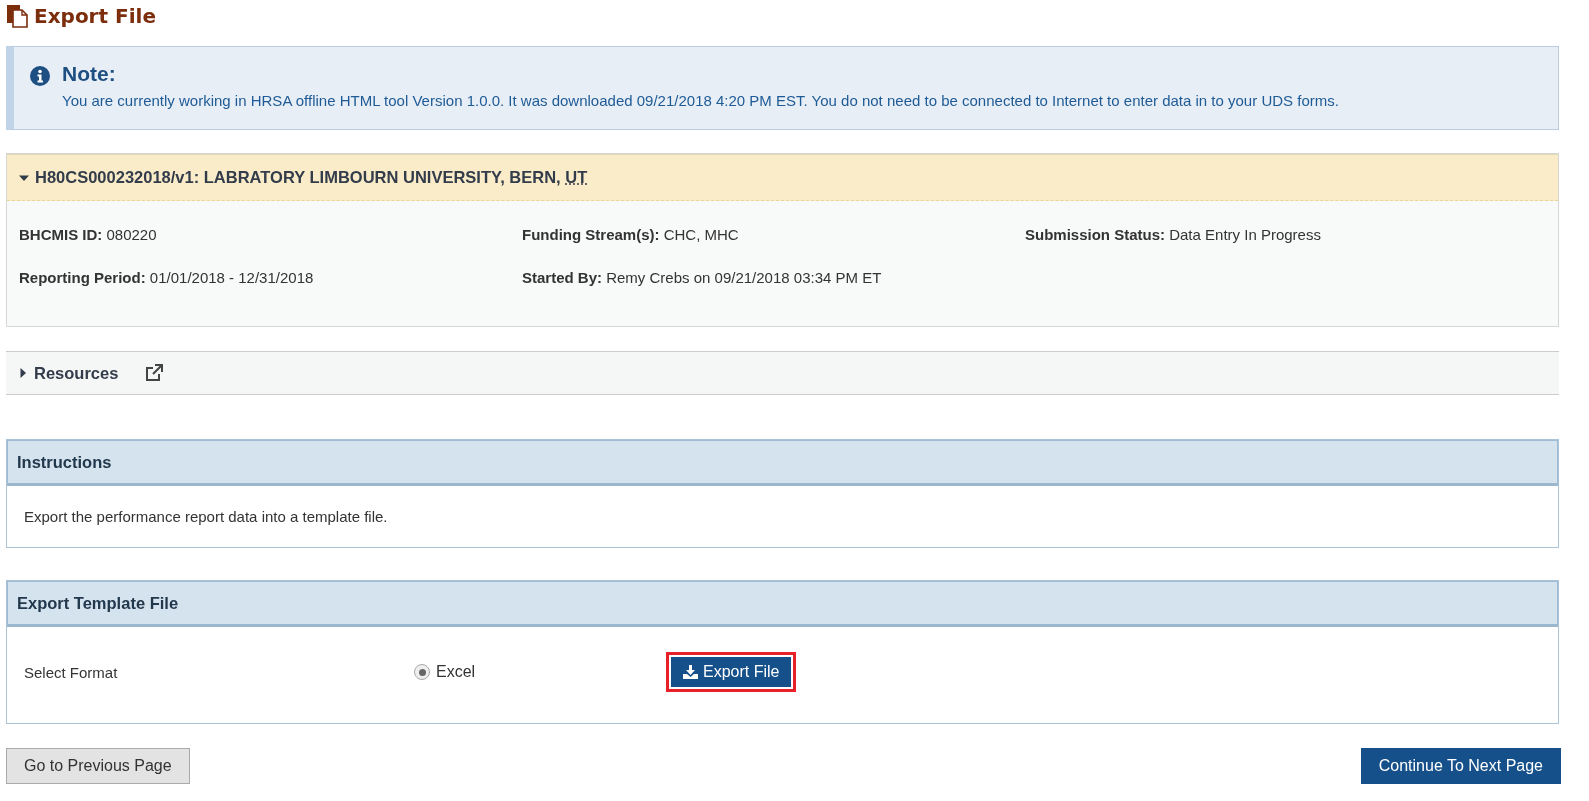 The image size is (1589, 801). I want to click on field-label: Select Format, so click(71, 672).